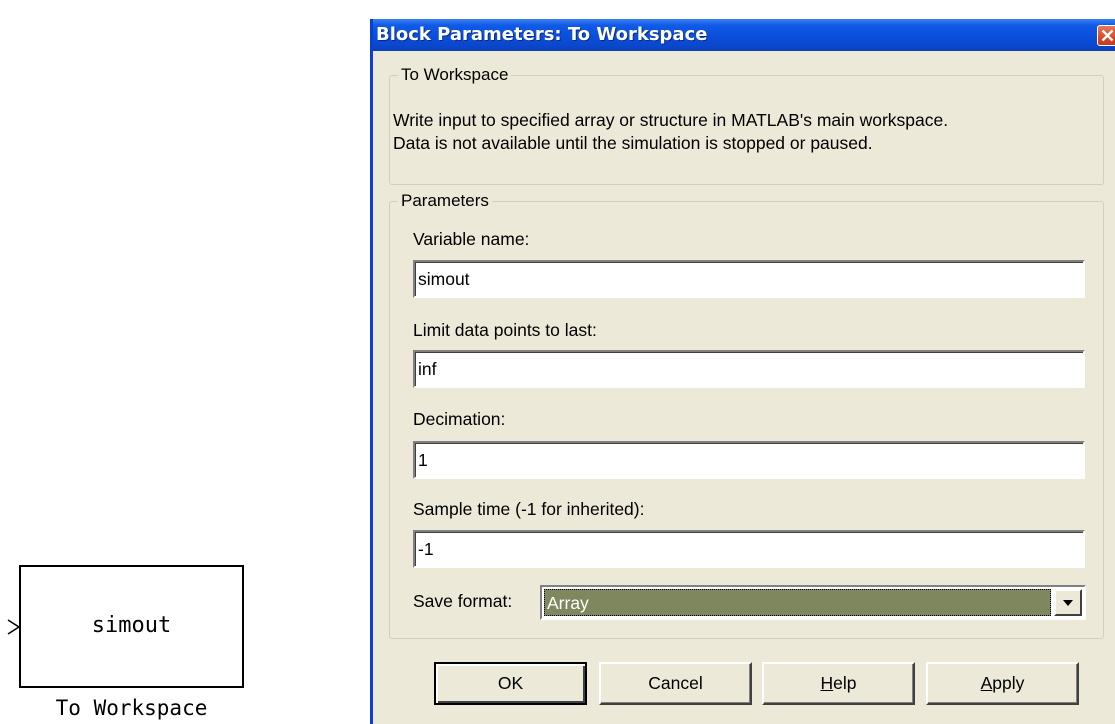 The width and height of the screenshot is (1115, 724). I want to click on ok-button: OK, so click(510, 683).